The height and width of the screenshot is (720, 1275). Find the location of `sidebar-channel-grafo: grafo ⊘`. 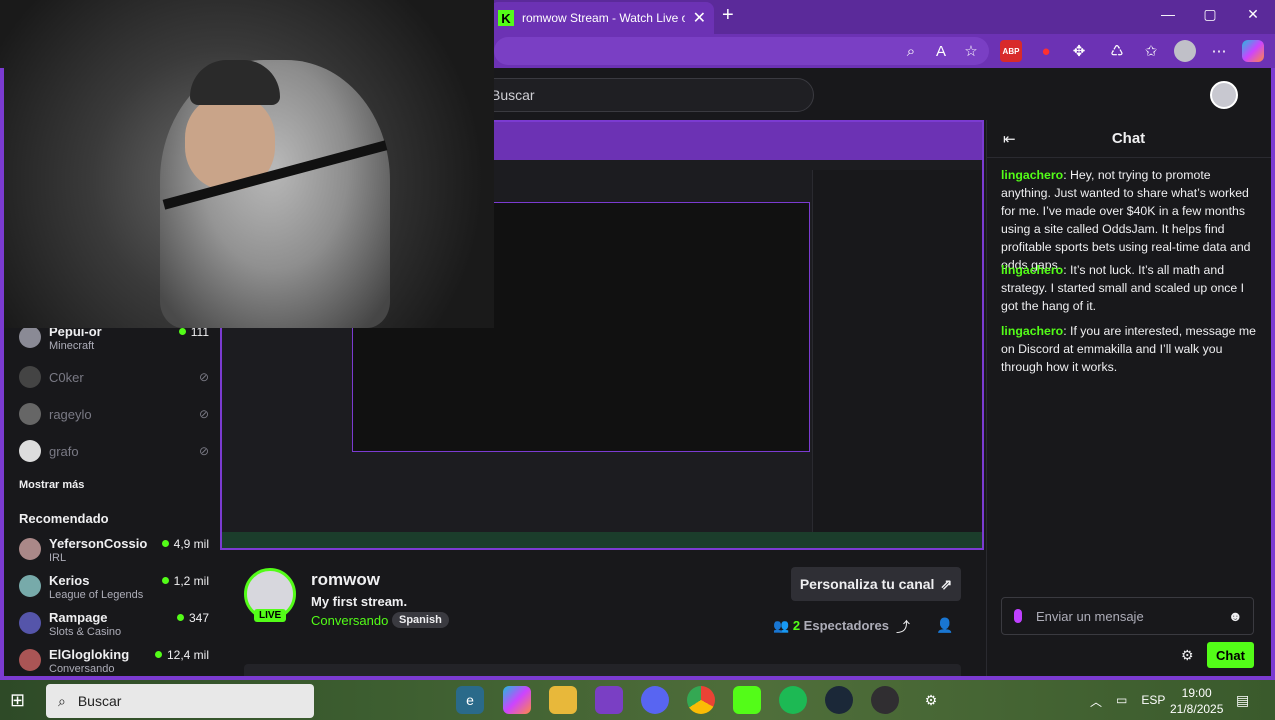

sidebar-channel-grafo: grafo ⊘ is located at coordinates (114, 453).